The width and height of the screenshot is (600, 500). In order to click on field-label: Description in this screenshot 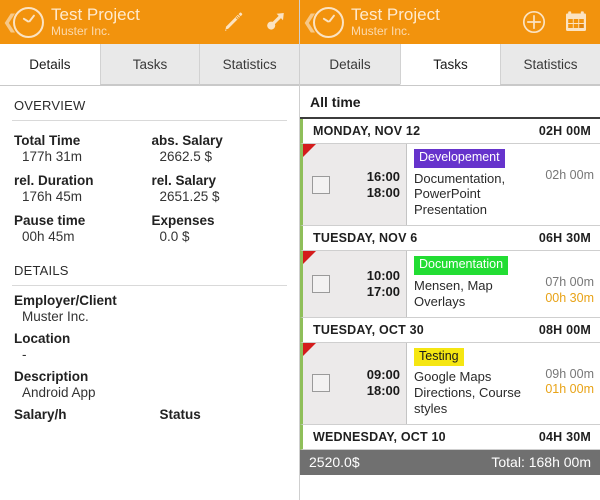, I will do `click(51, 376)`.